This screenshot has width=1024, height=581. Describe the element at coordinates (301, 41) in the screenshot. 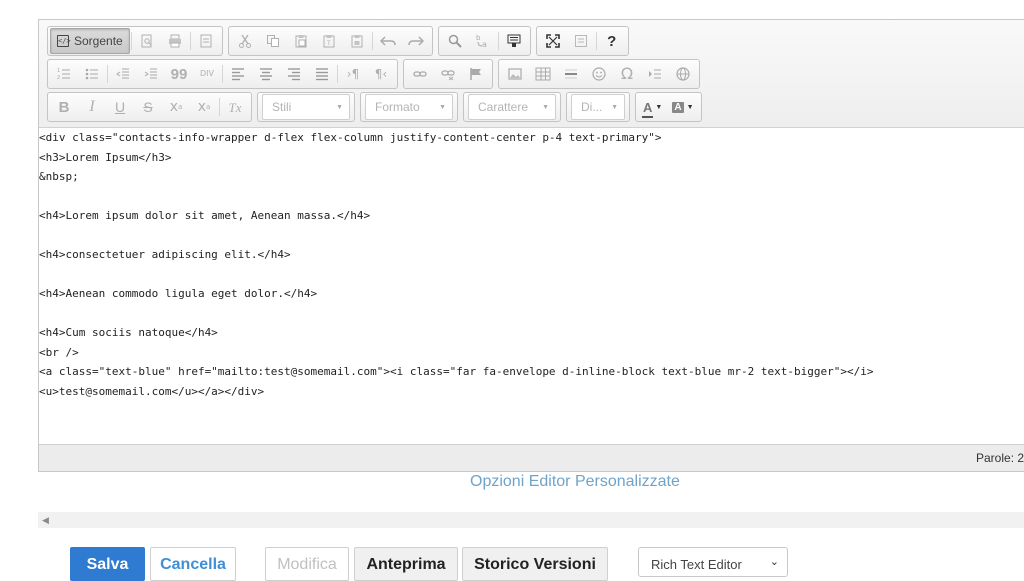

I see `paste-icon` at that location.